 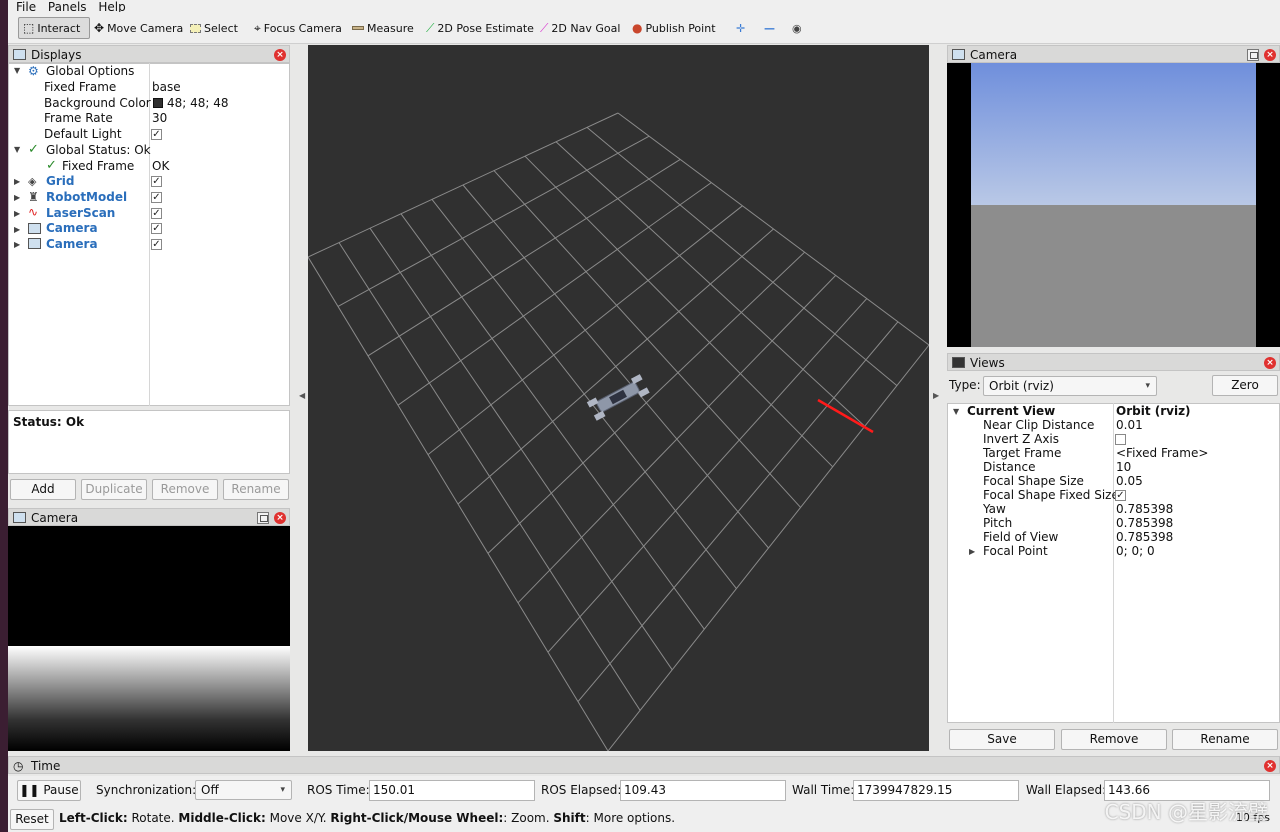 I want to click on display-item-camera-2: Camera, so click(x=72, y=244).